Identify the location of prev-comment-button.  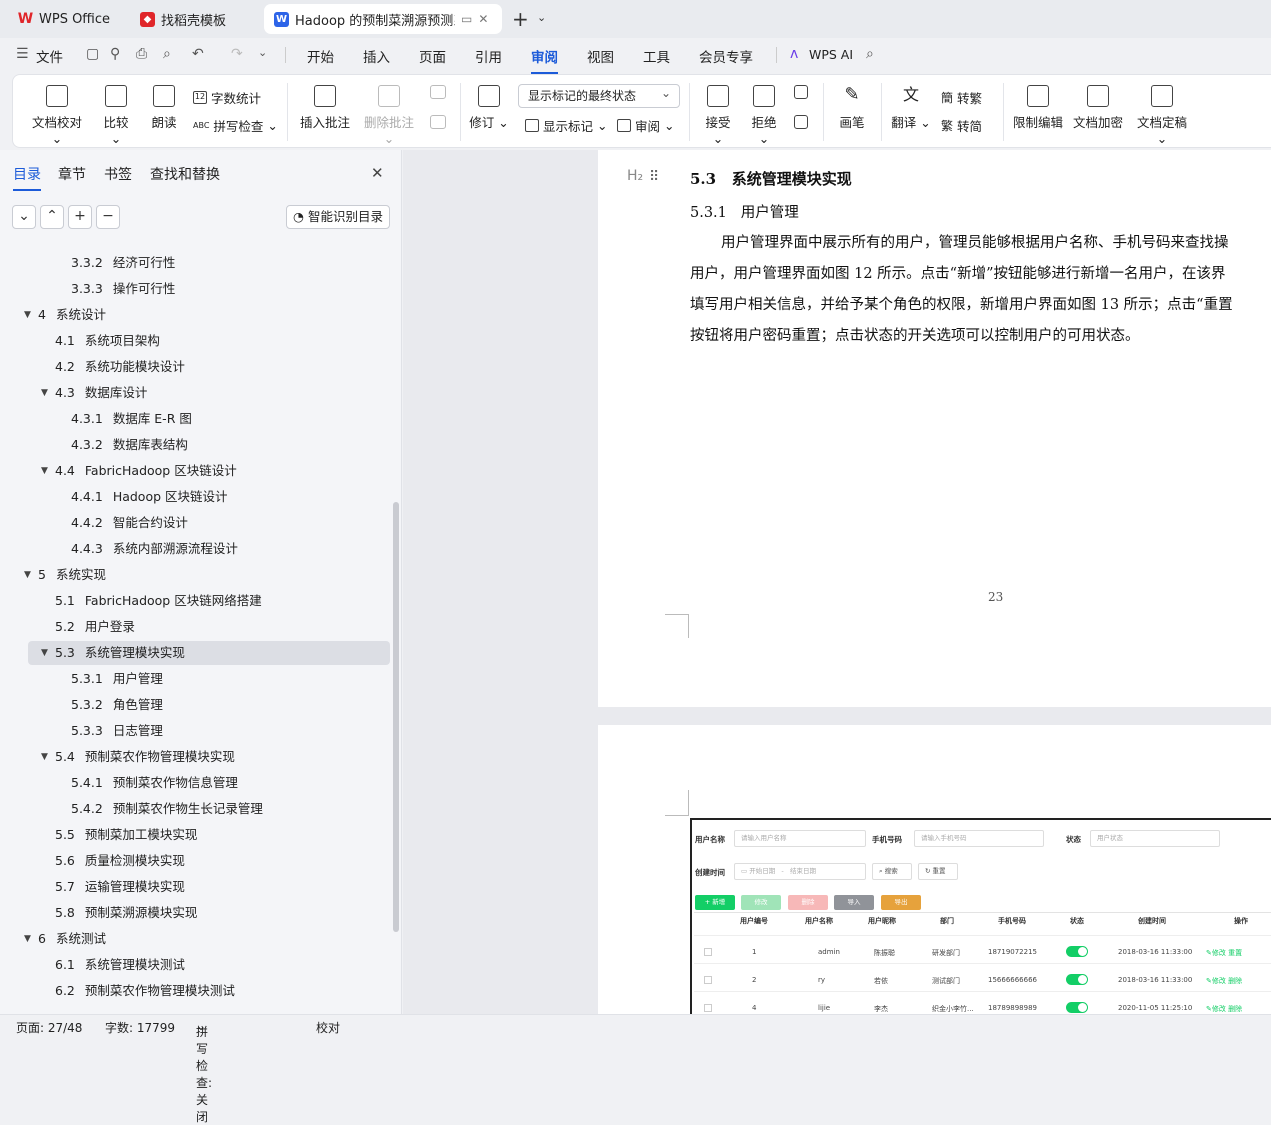
(438, 94).